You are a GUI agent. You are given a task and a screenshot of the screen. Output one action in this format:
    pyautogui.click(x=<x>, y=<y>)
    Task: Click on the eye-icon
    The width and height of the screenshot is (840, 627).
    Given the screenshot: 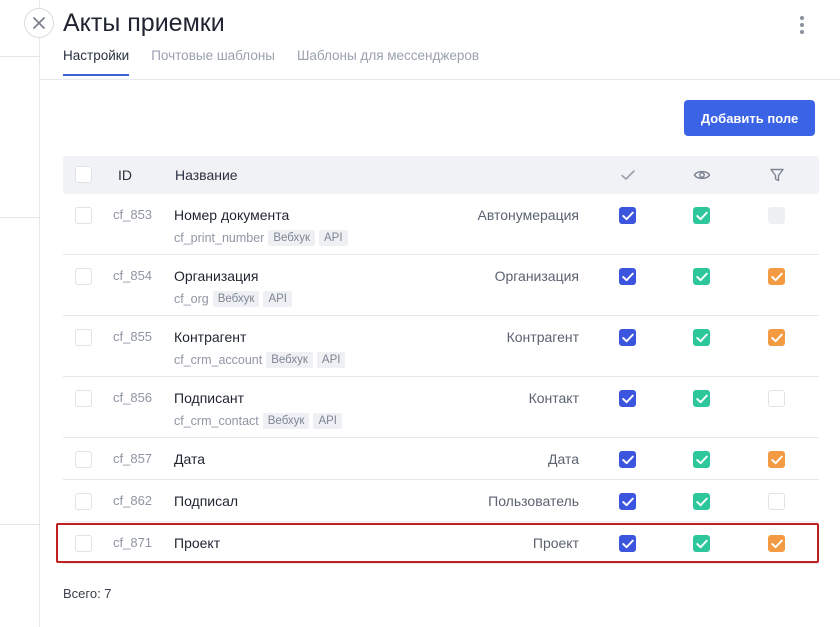 What is the action you would take?
    pyautogui.click(x=702, y=175)
    